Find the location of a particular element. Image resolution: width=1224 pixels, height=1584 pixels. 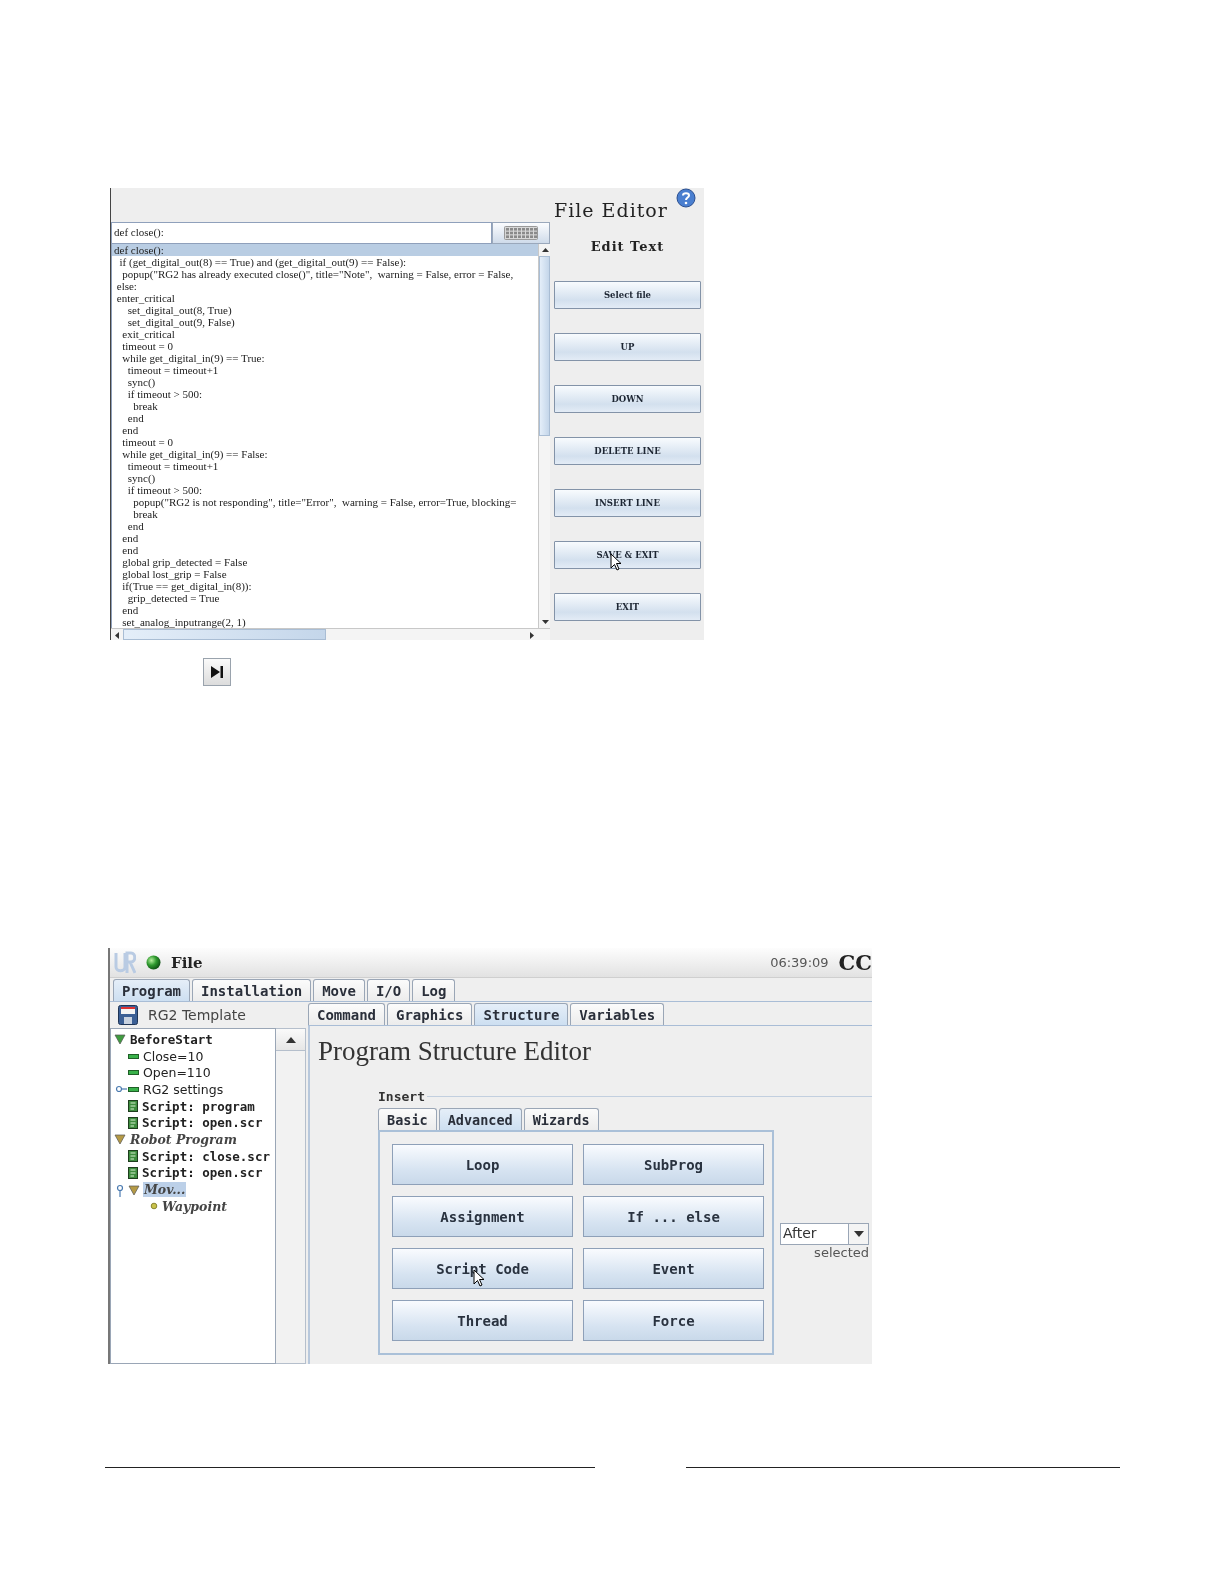

code-line: if (get_digital_out(8) == True) and (get_digital_out(9) == False): is located at coordinates (325, 262).